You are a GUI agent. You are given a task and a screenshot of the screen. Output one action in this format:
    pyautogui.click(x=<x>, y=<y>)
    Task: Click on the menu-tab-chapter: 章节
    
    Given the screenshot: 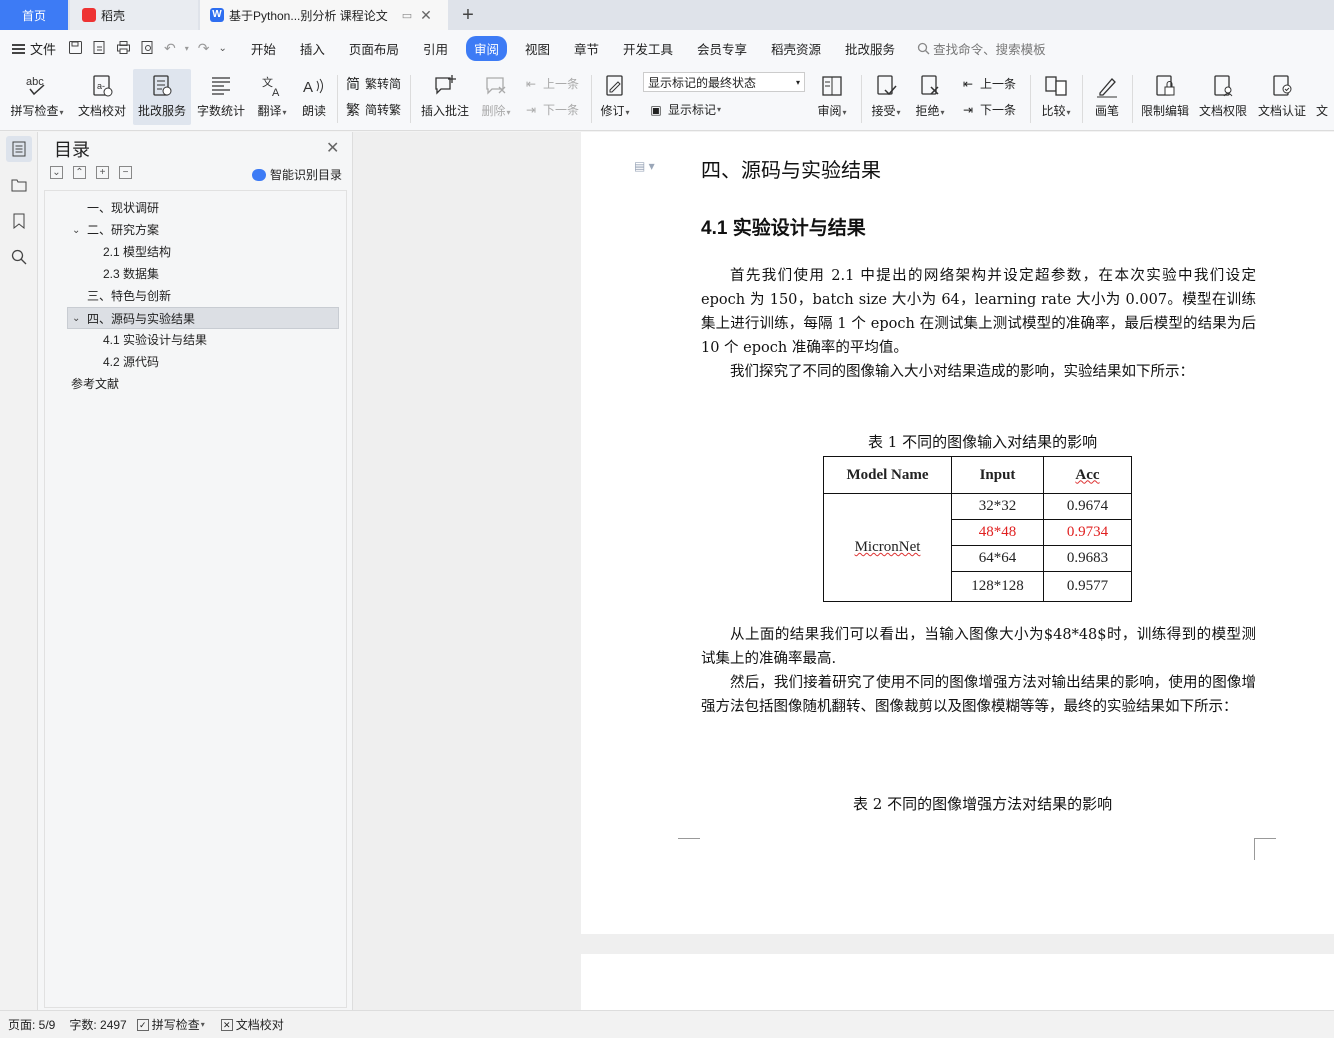 What is the action you would take?
    pyautogui.click(x=586, y=48)
    